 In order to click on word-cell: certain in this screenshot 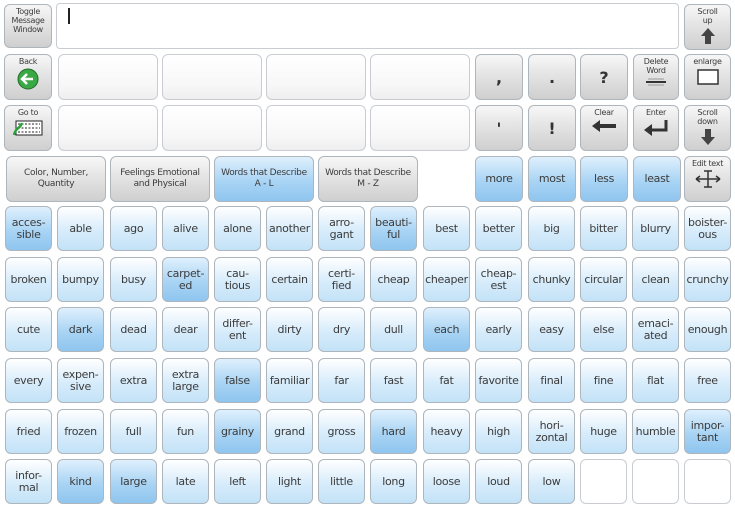, I will do `click(289, 279)`.